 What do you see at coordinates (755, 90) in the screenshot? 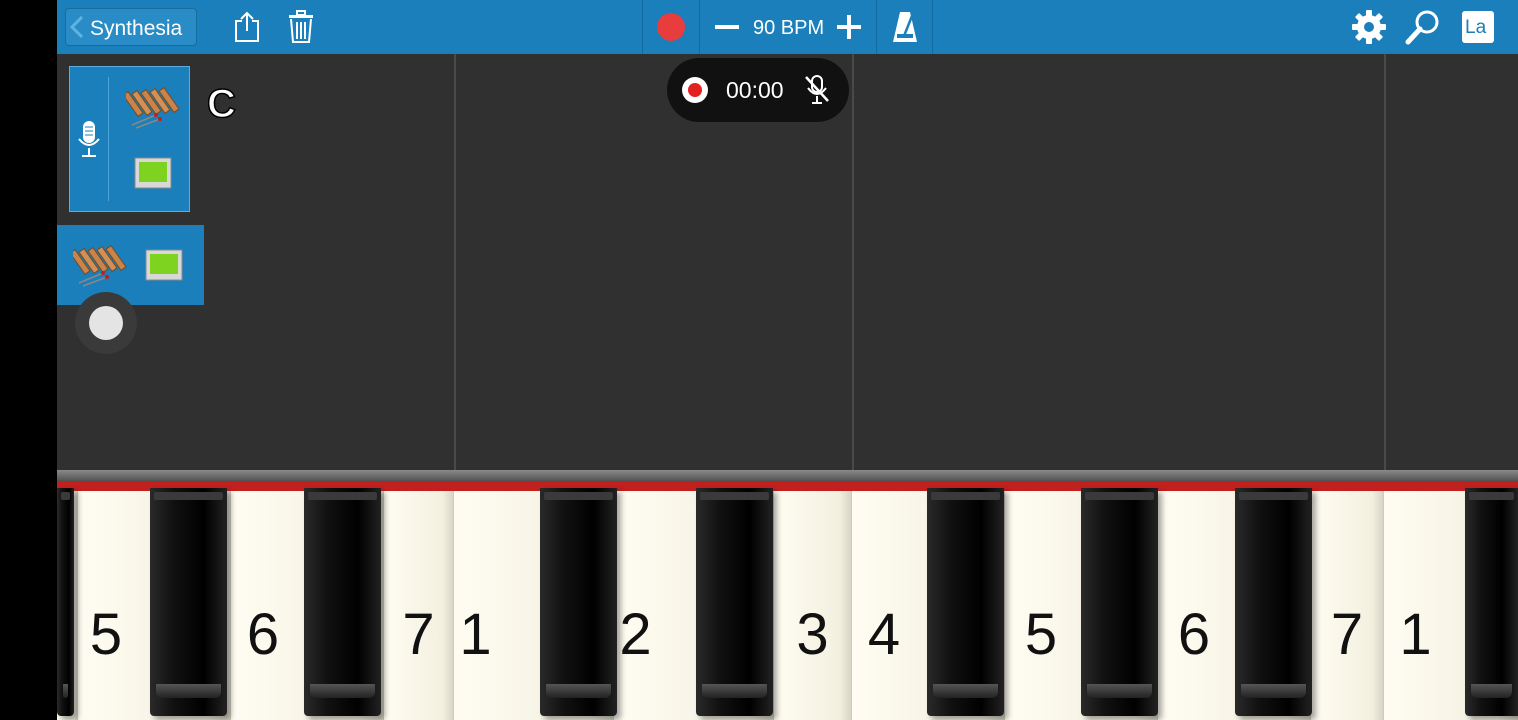
I see `recording-time: 00:00` at bounding box center [755, 90].